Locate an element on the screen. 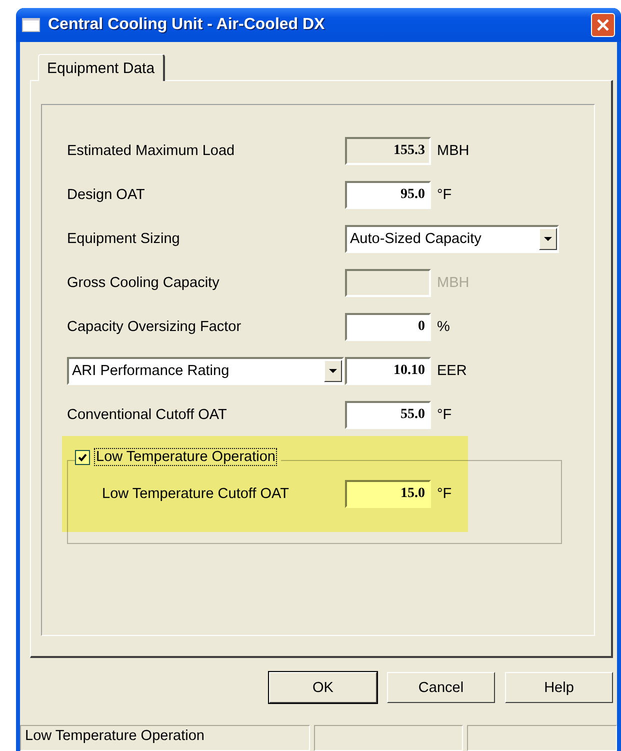 This screenshot has width=621, height=751. tab: Equipment Data is located at coordinates (101, 67).